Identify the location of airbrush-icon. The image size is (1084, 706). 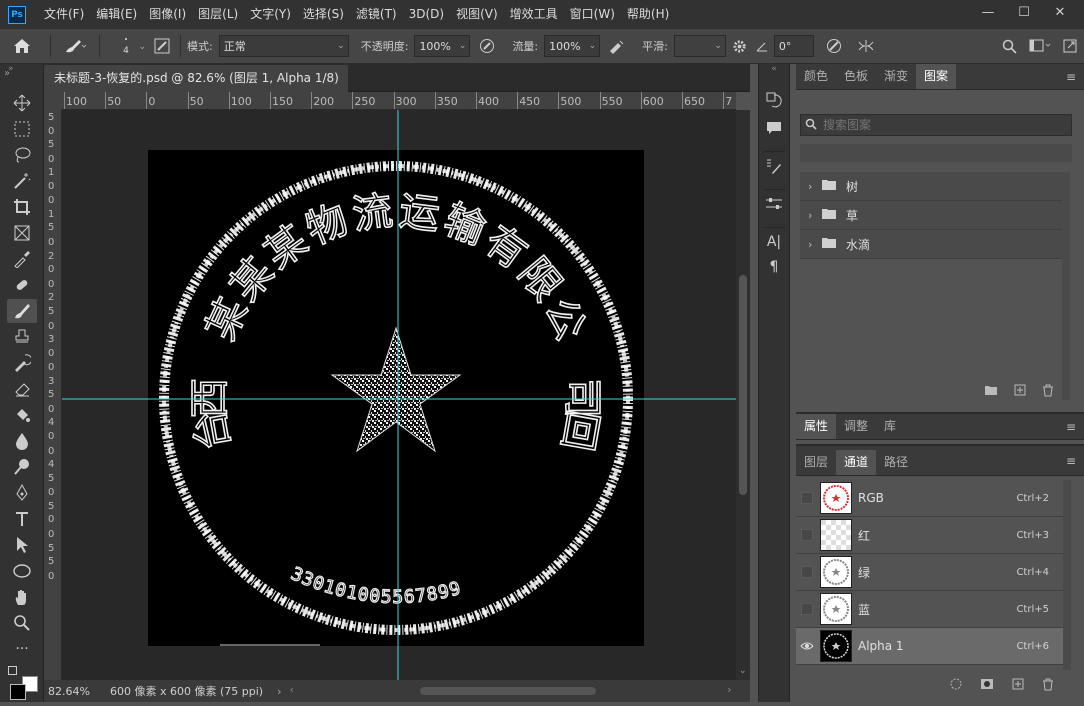
(617, 46).